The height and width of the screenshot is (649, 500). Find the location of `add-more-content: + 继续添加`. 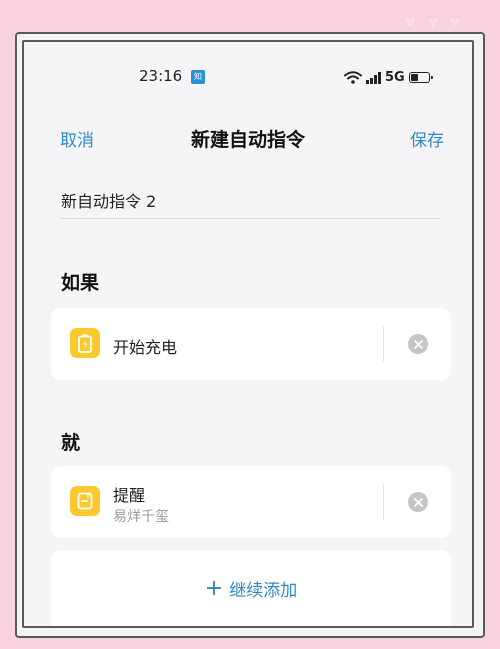

add-more-content: + 继续添加 is located at coordinates (251, 588).